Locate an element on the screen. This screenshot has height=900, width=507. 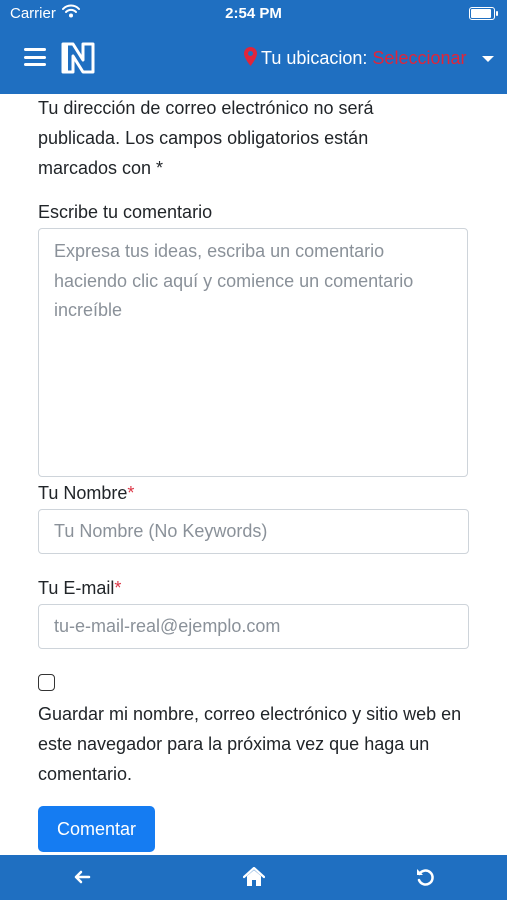
location-label: Tu ubicacion: is located at coordinates (314, 58).